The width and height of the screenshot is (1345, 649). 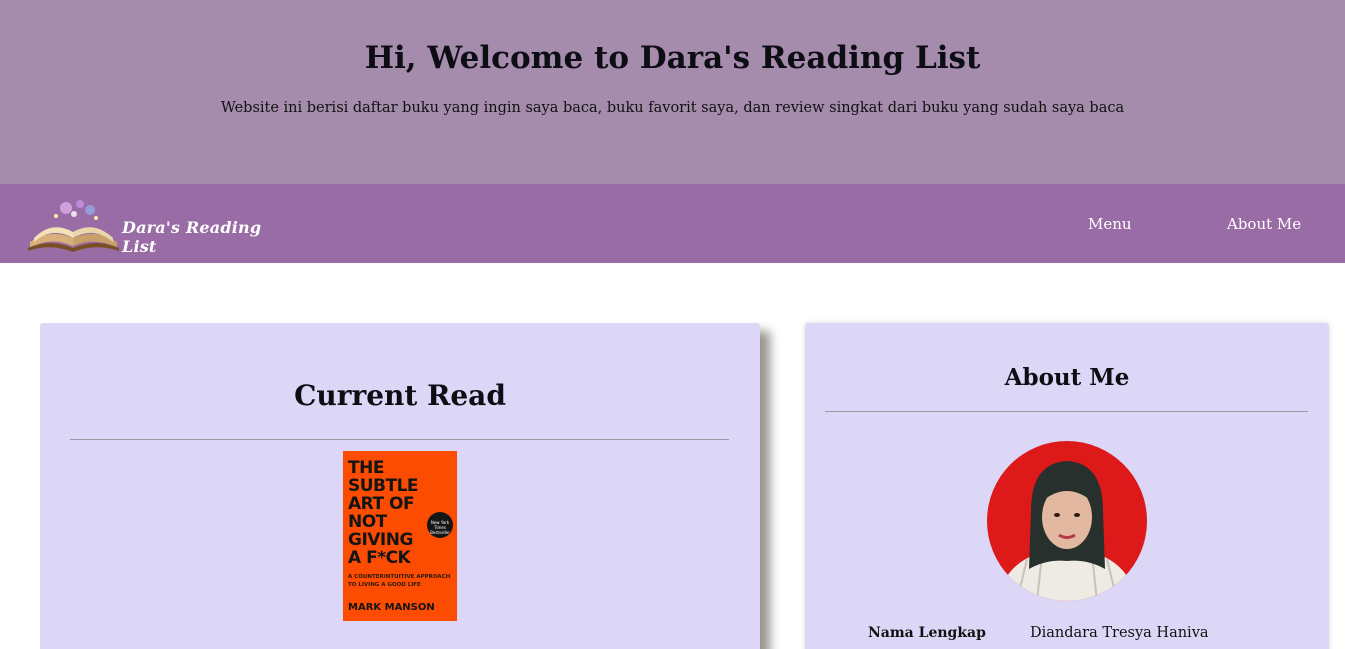 I want to click on page-title: Hi, Welcome to Dara's Reading List, so click(x=672, y=58).